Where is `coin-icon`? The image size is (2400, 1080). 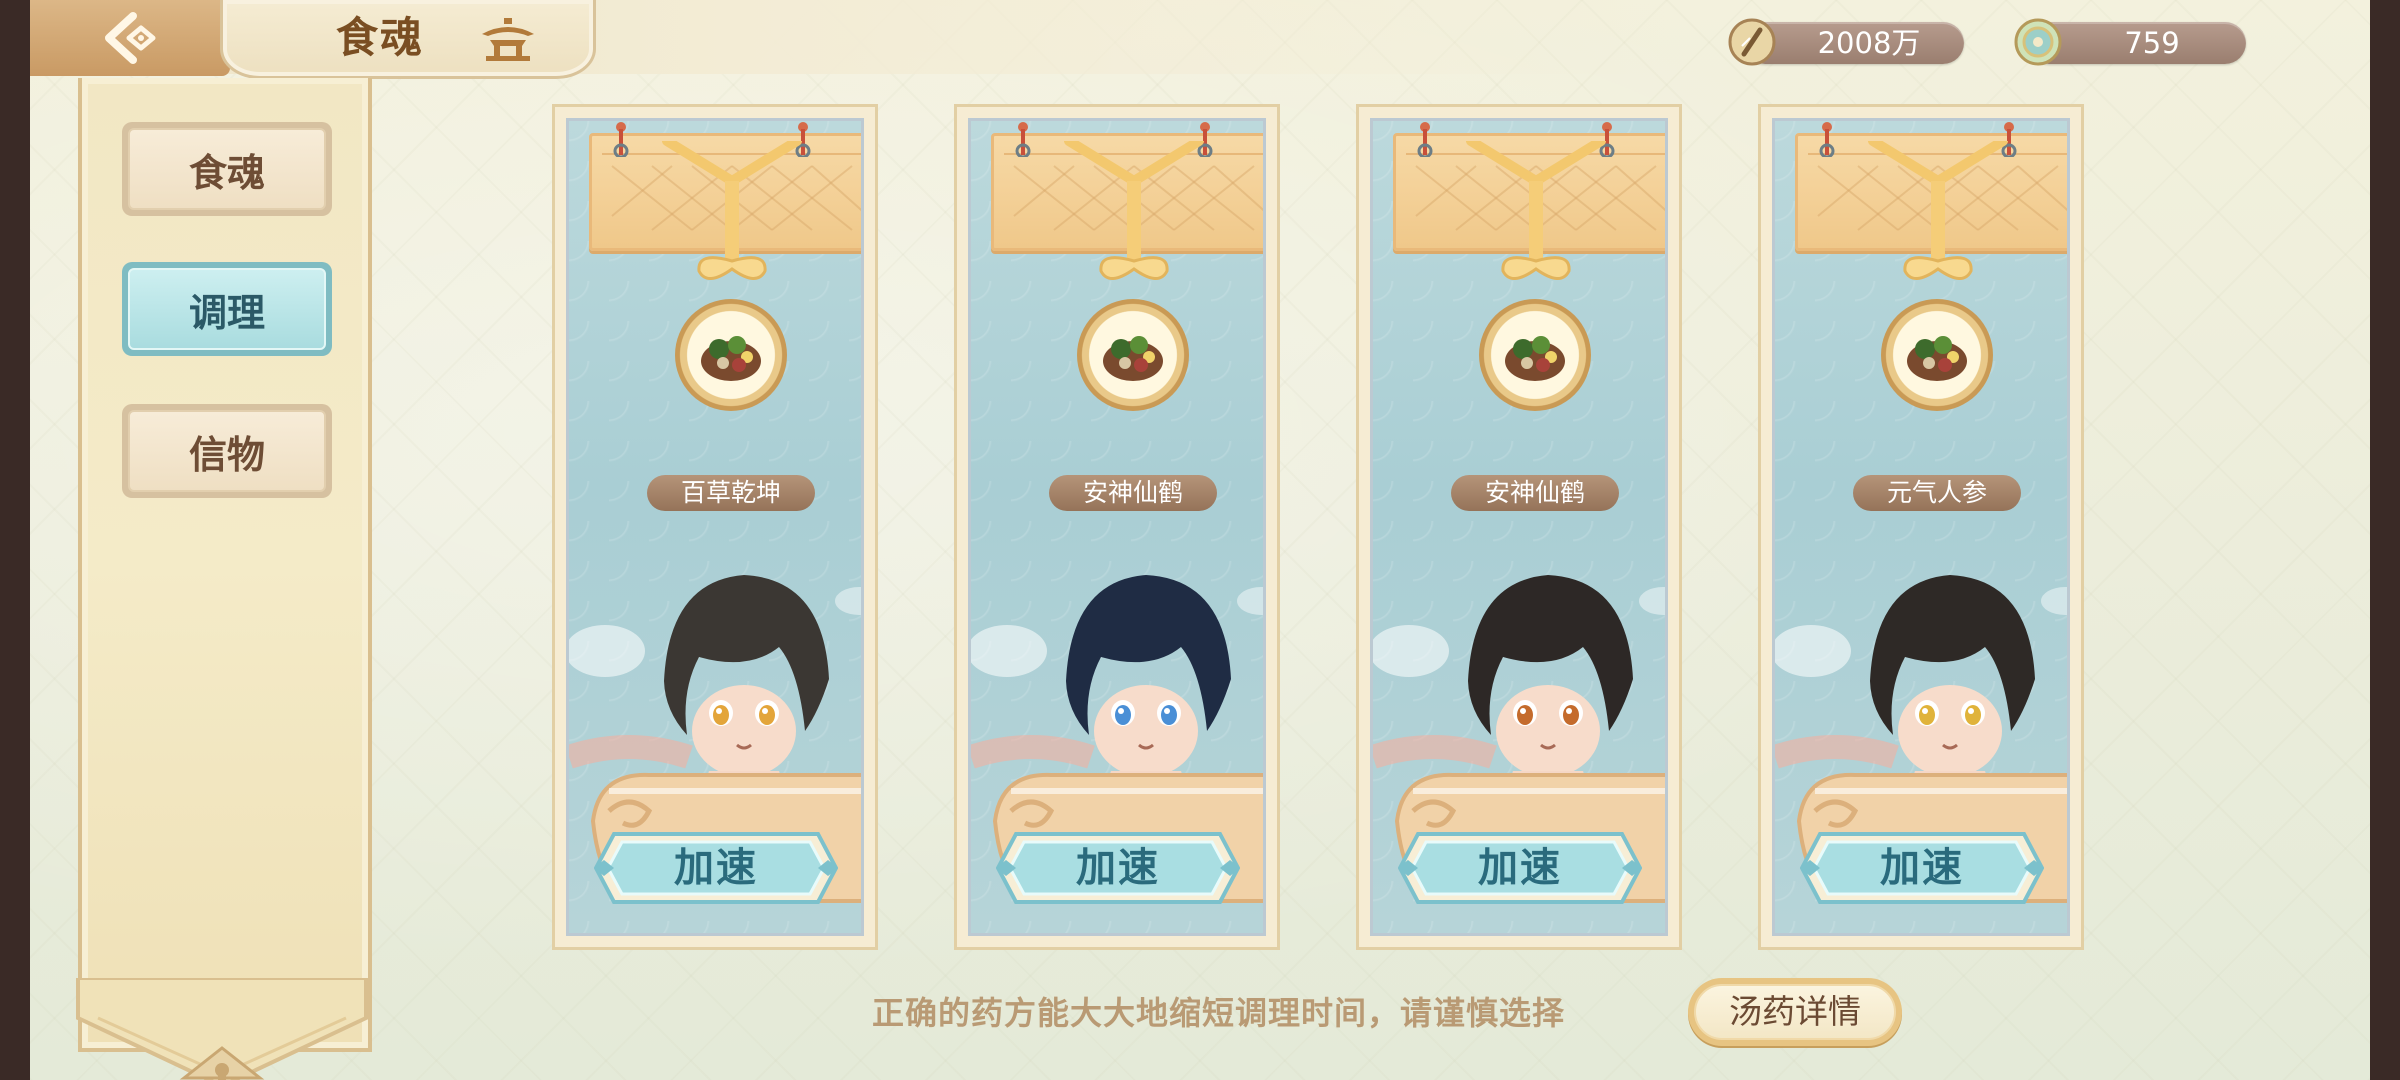 coin-icon is located at coordinates (1752, 42).